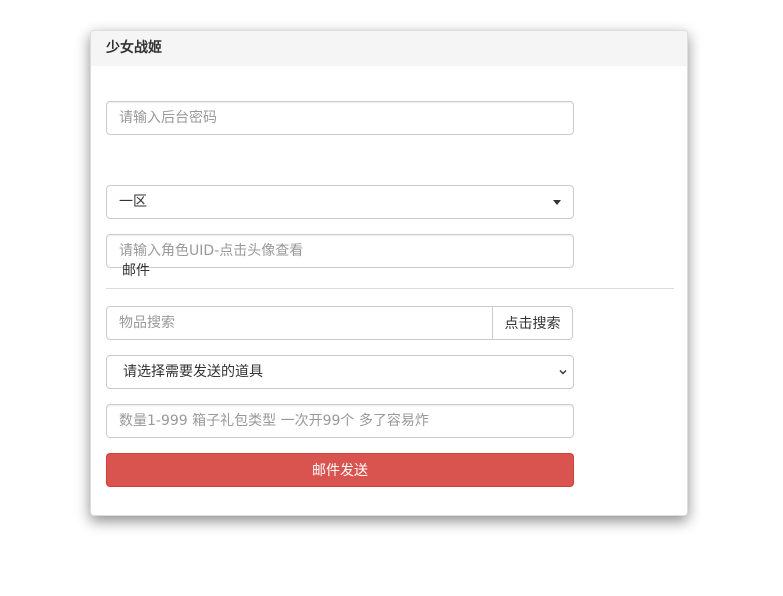  I want to click on server-select: 一区, so click(340, 202).